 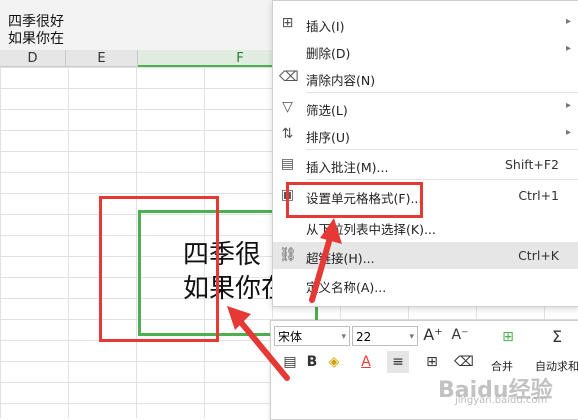 What do you see at coordinates (258, 343) in the screenshot?
I see `annotation-arrow-cell` at bounding box center [258, 343].